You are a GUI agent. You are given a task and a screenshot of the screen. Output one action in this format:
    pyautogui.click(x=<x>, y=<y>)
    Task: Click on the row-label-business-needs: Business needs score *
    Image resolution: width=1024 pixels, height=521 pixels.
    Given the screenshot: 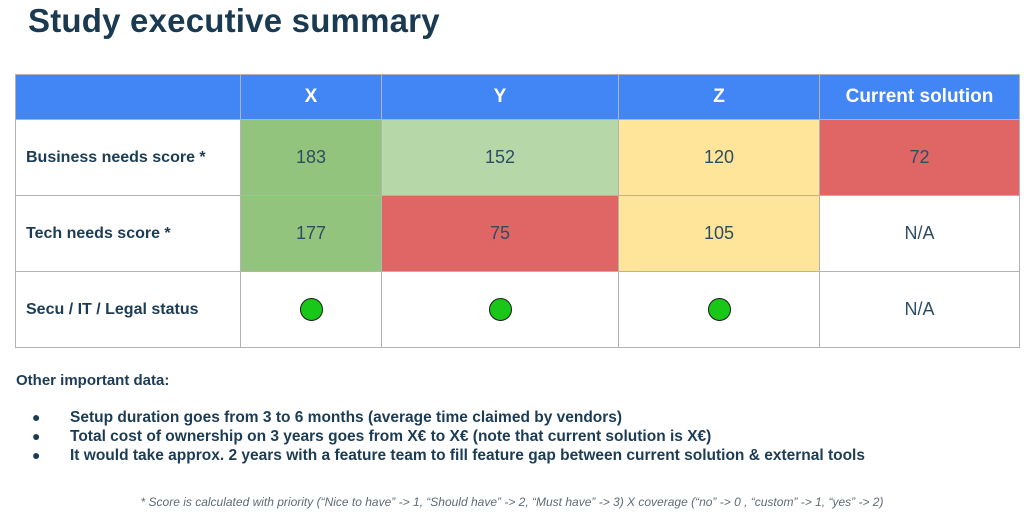 What is the action you would take?
    pyautogui.click(x=128, y=157)
    